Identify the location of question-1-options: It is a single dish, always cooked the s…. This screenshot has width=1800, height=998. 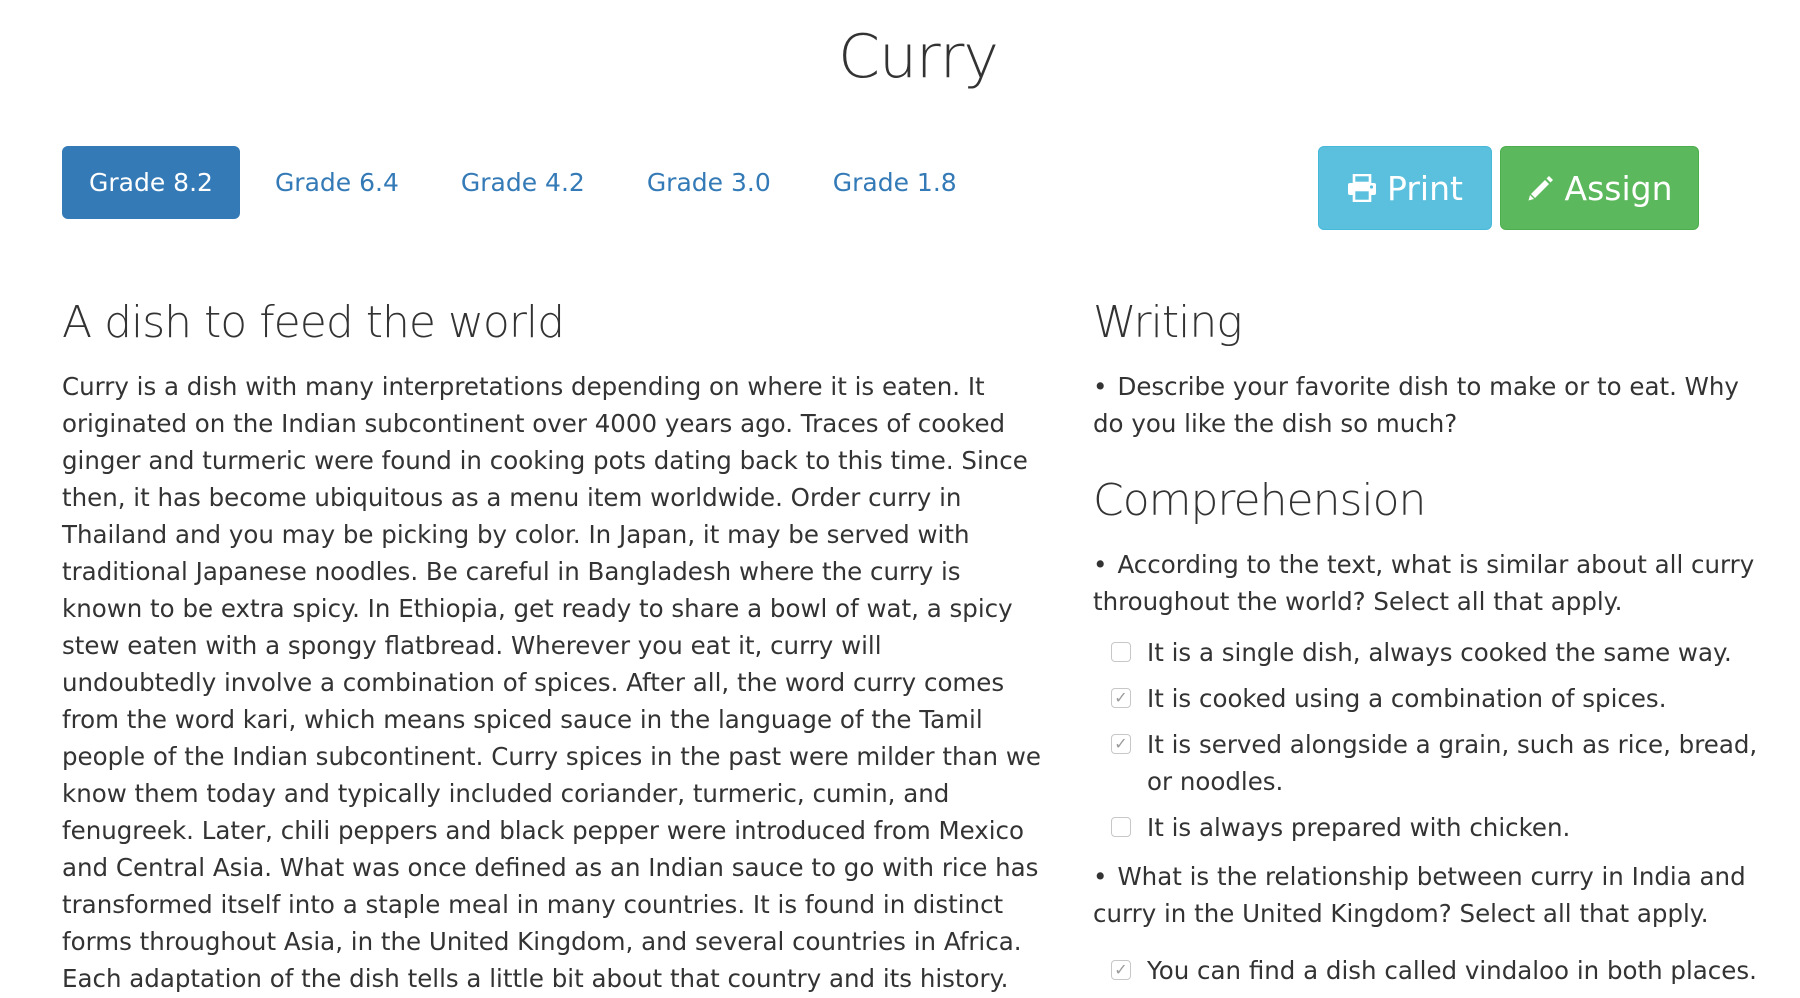
(1433, 740).